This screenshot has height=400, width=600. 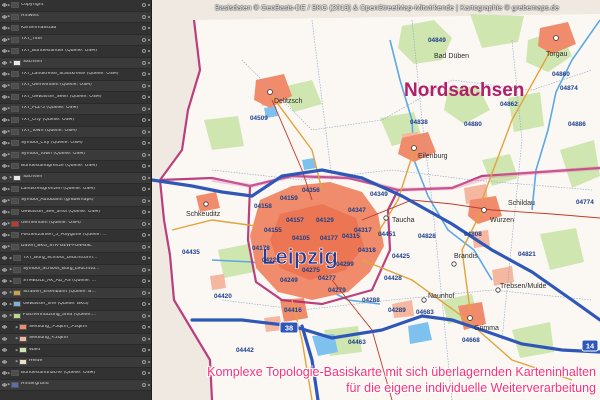 I want to click on layer-row: ▶ Heide, so click(x=75, y=362).